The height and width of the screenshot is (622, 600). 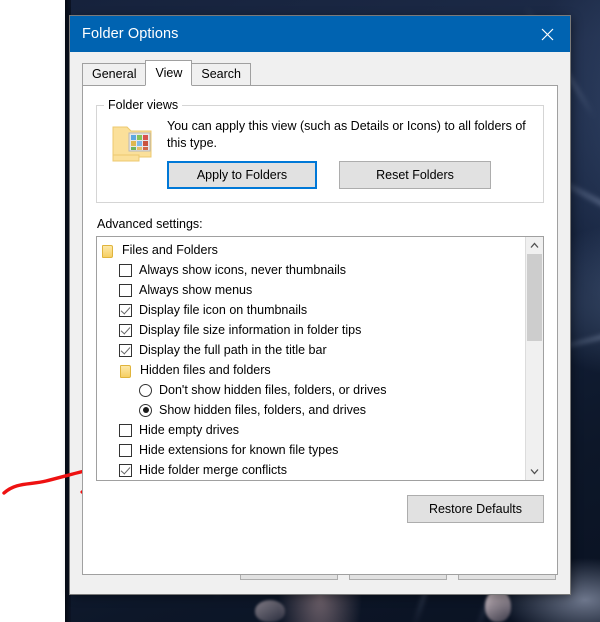 I want to click on list-item: Show hidden files, folders, and drives, so click(x=311, y=410).